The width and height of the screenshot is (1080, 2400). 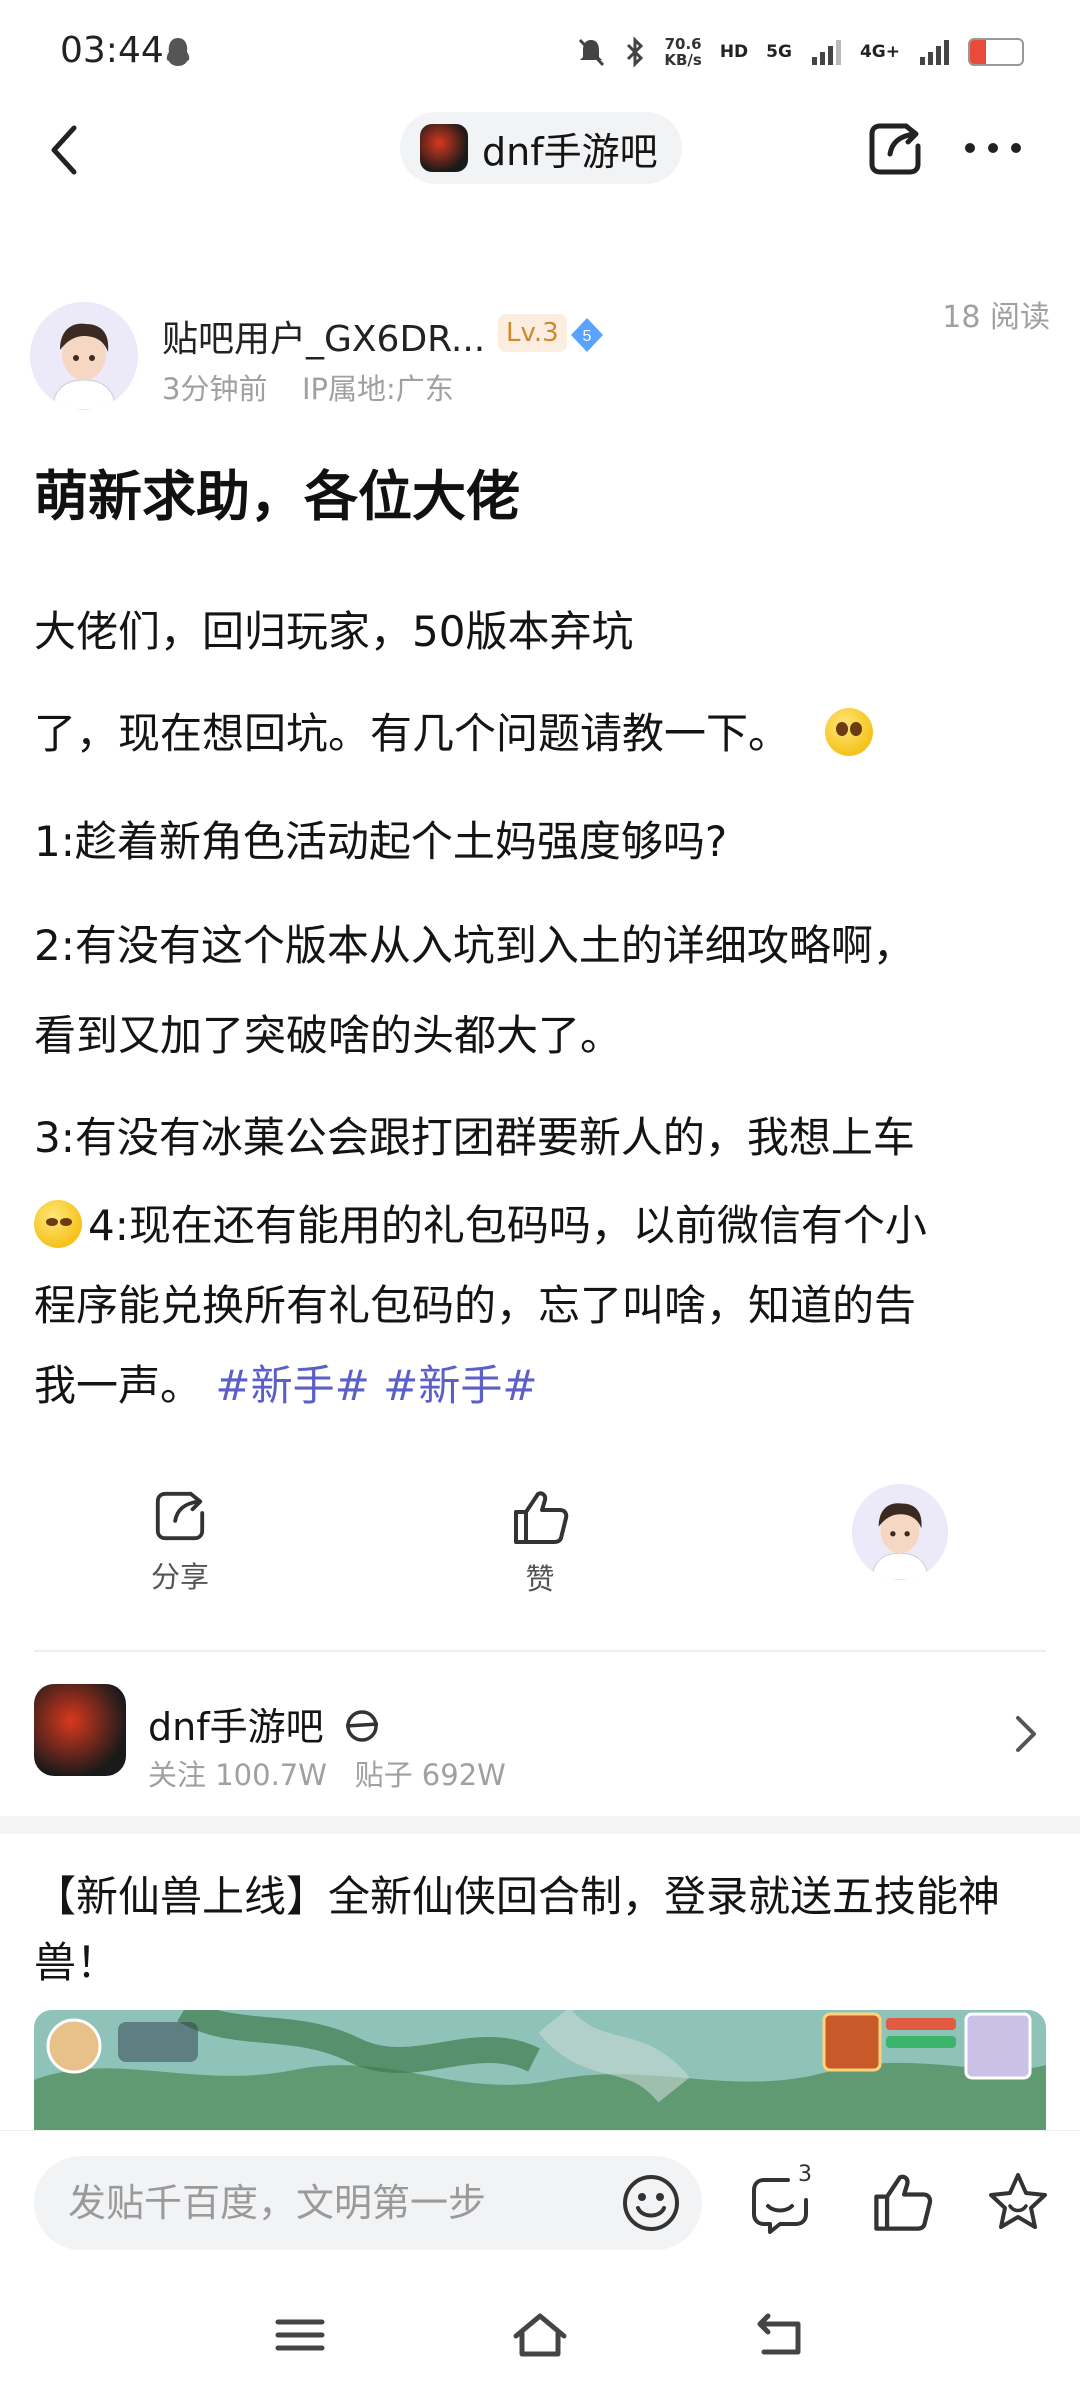 What do you see at coordinates (993, 148) in the screenshot?
I see `more-options-icon` at bounding box center [993, 148].